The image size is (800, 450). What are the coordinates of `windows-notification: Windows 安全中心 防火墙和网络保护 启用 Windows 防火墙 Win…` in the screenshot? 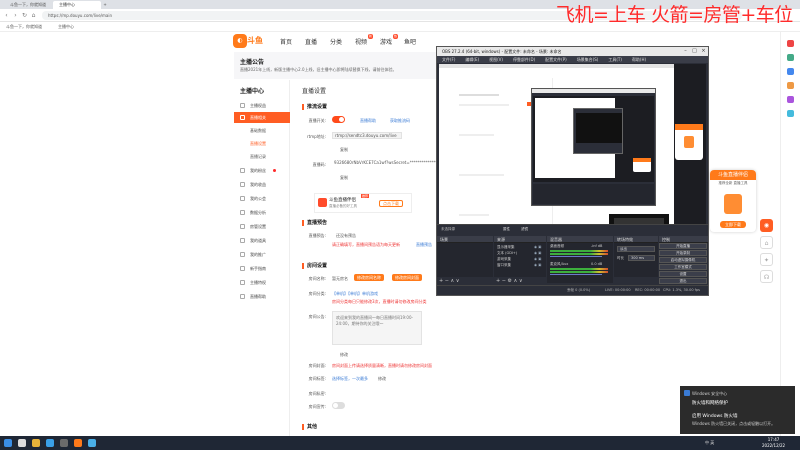 It's located at (737, 410).